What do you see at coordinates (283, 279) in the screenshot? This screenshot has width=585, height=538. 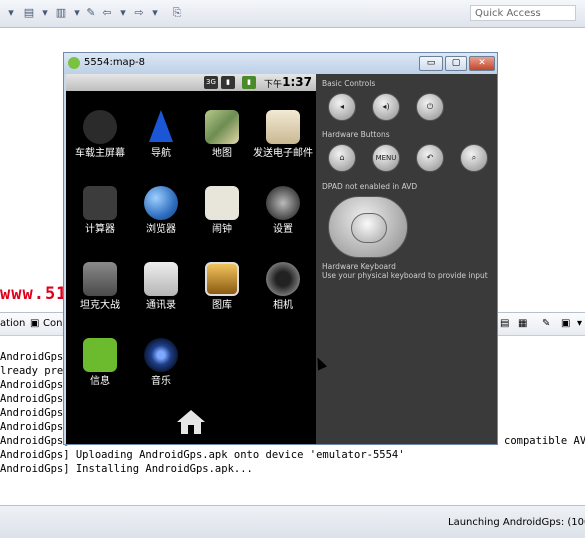 I see `camera-icon` at bounding box center [283, 279].